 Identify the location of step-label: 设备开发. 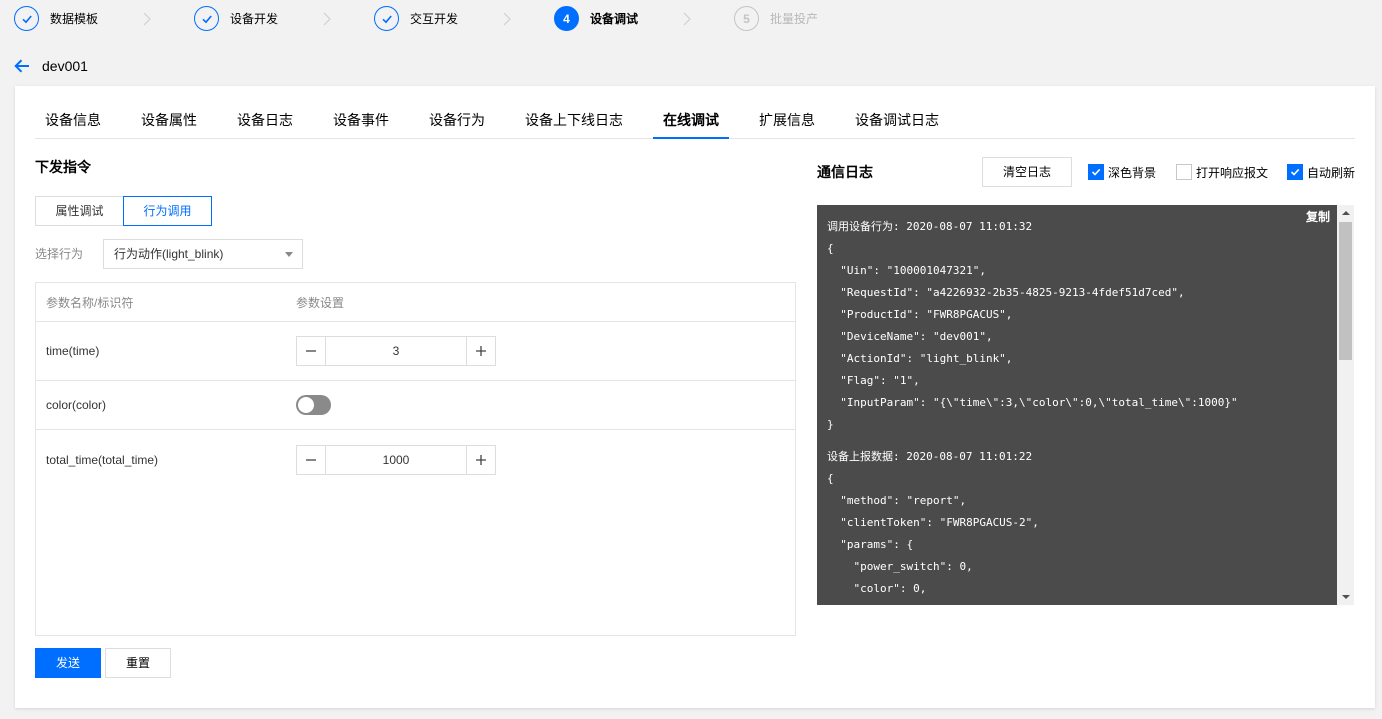
(254, 19).